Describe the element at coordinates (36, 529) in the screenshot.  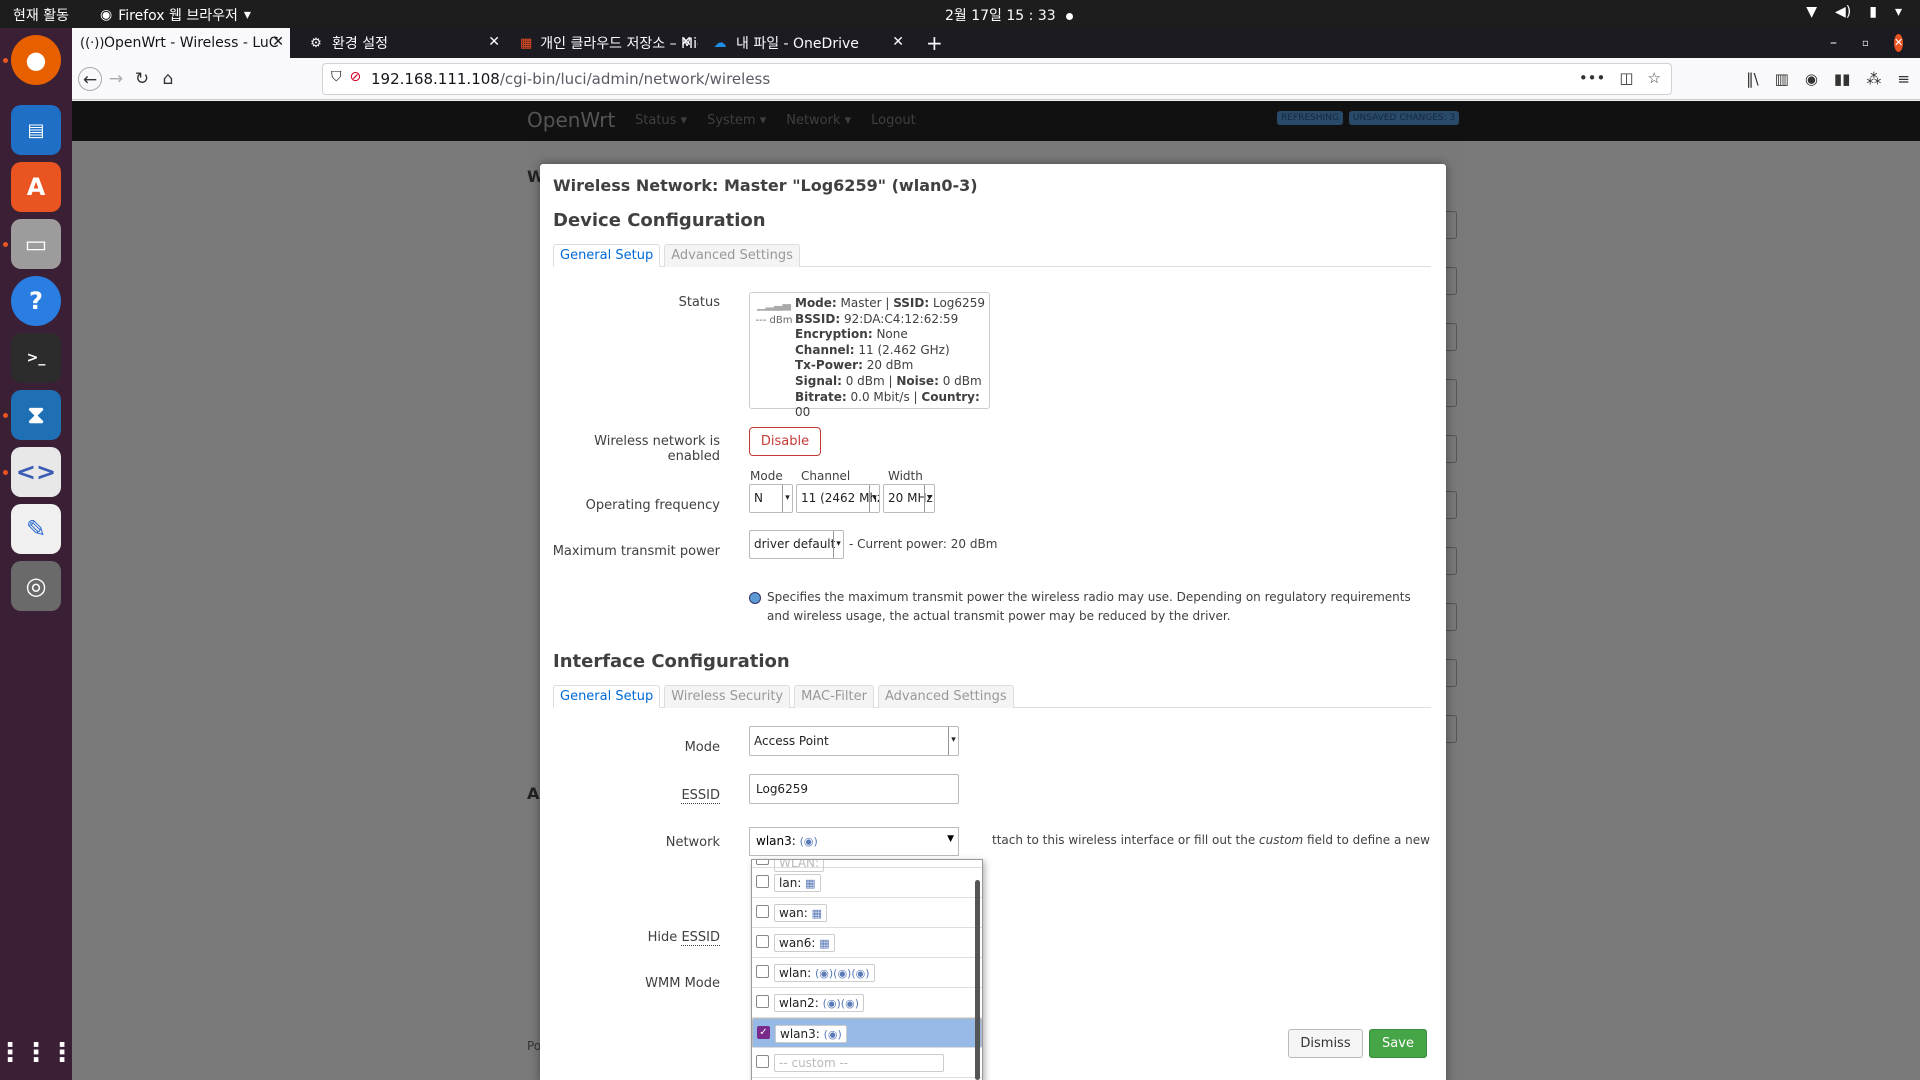
I see `text-editor-dock-icon: ✎` at that location.